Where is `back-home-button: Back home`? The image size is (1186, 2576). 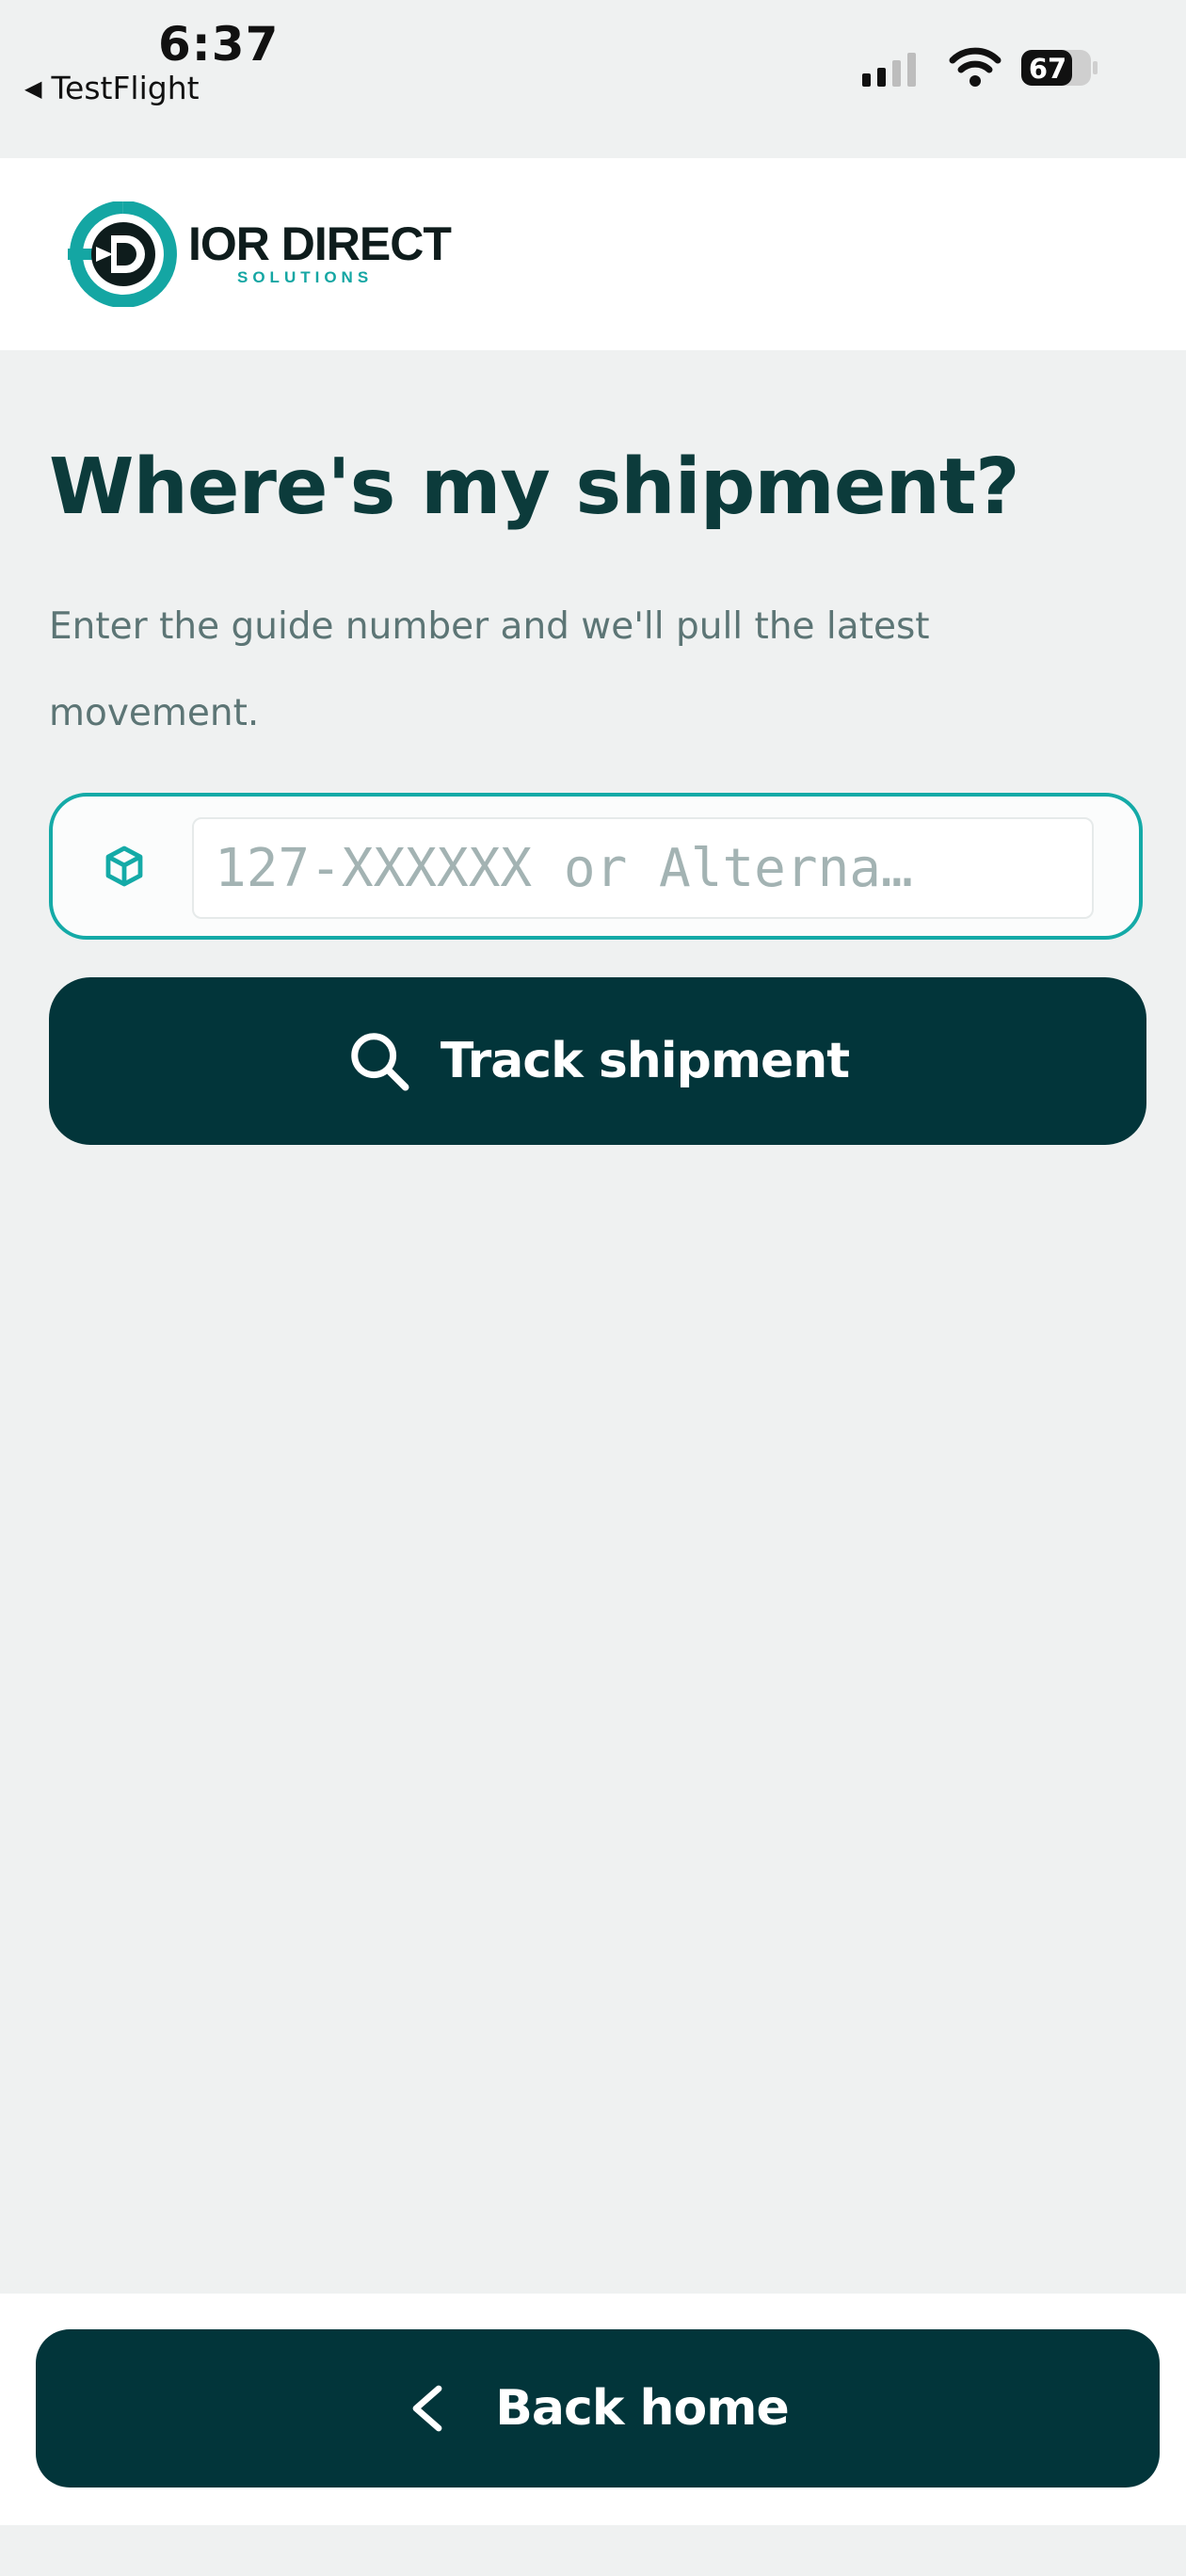
back-home-button: Back home is located at coordinates (598, 2408).